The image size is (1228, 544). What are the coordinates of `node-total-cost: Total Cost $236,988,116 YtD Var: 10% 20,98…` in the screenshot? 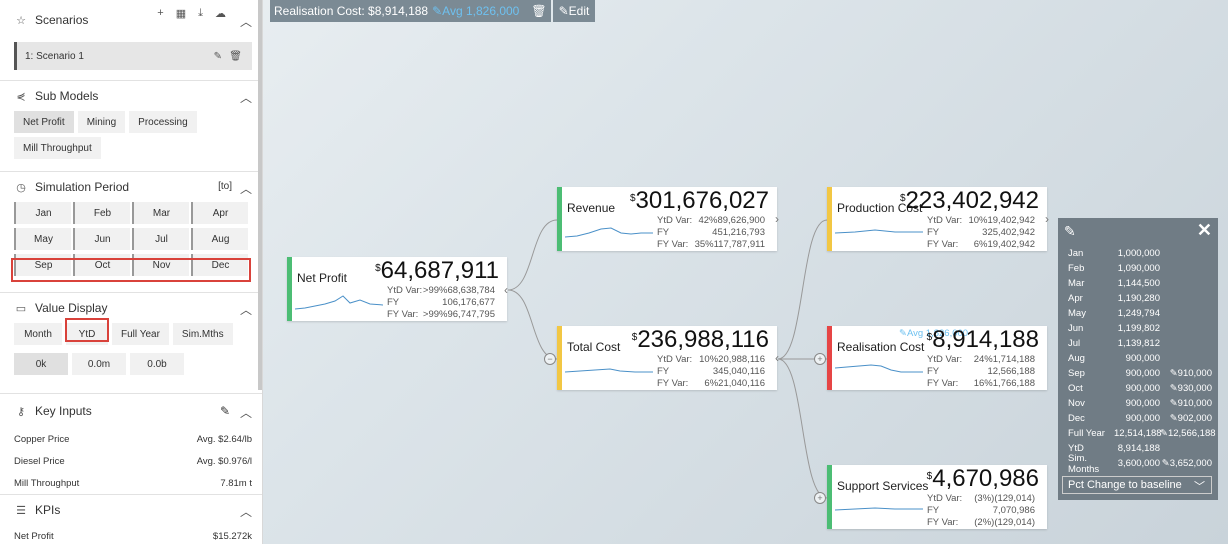 It's located at (667, 358).